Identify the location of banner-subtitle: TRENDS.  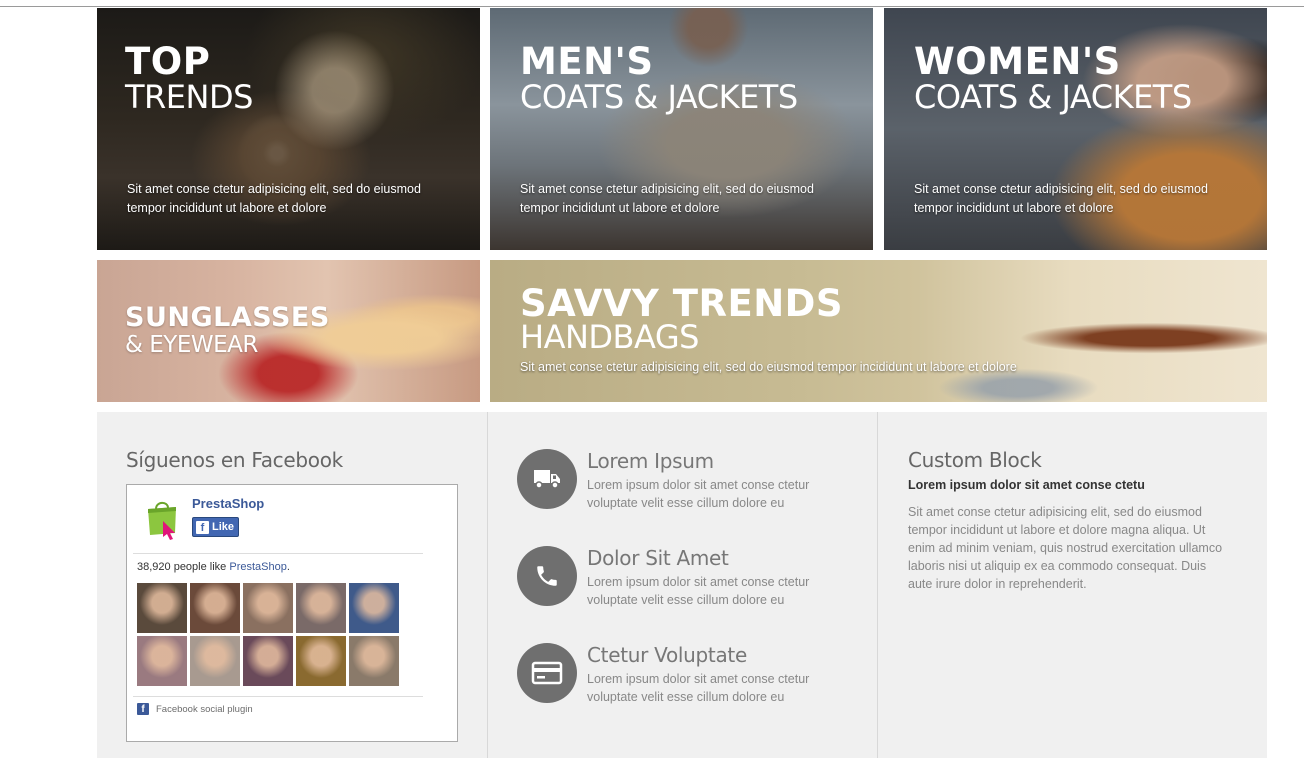
(189, 97).